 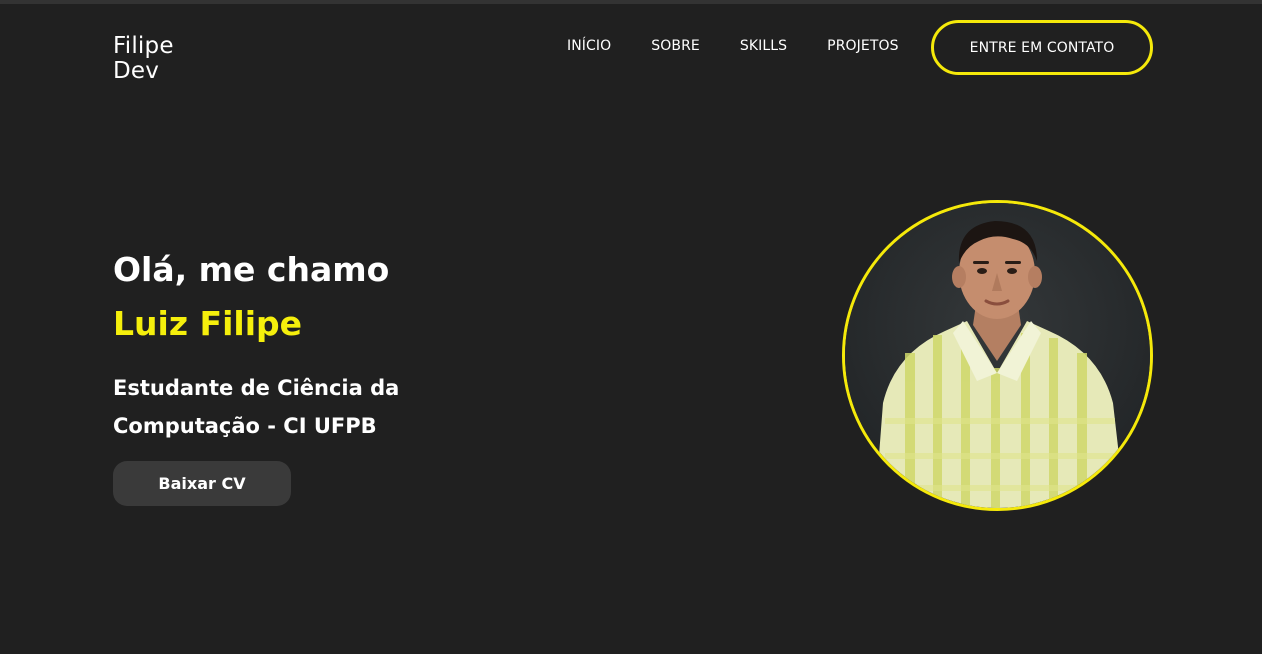 I want to click on main-nav: INÍCIO SOBRE SKILLS PROJETOS, so click(x=733, y=46).